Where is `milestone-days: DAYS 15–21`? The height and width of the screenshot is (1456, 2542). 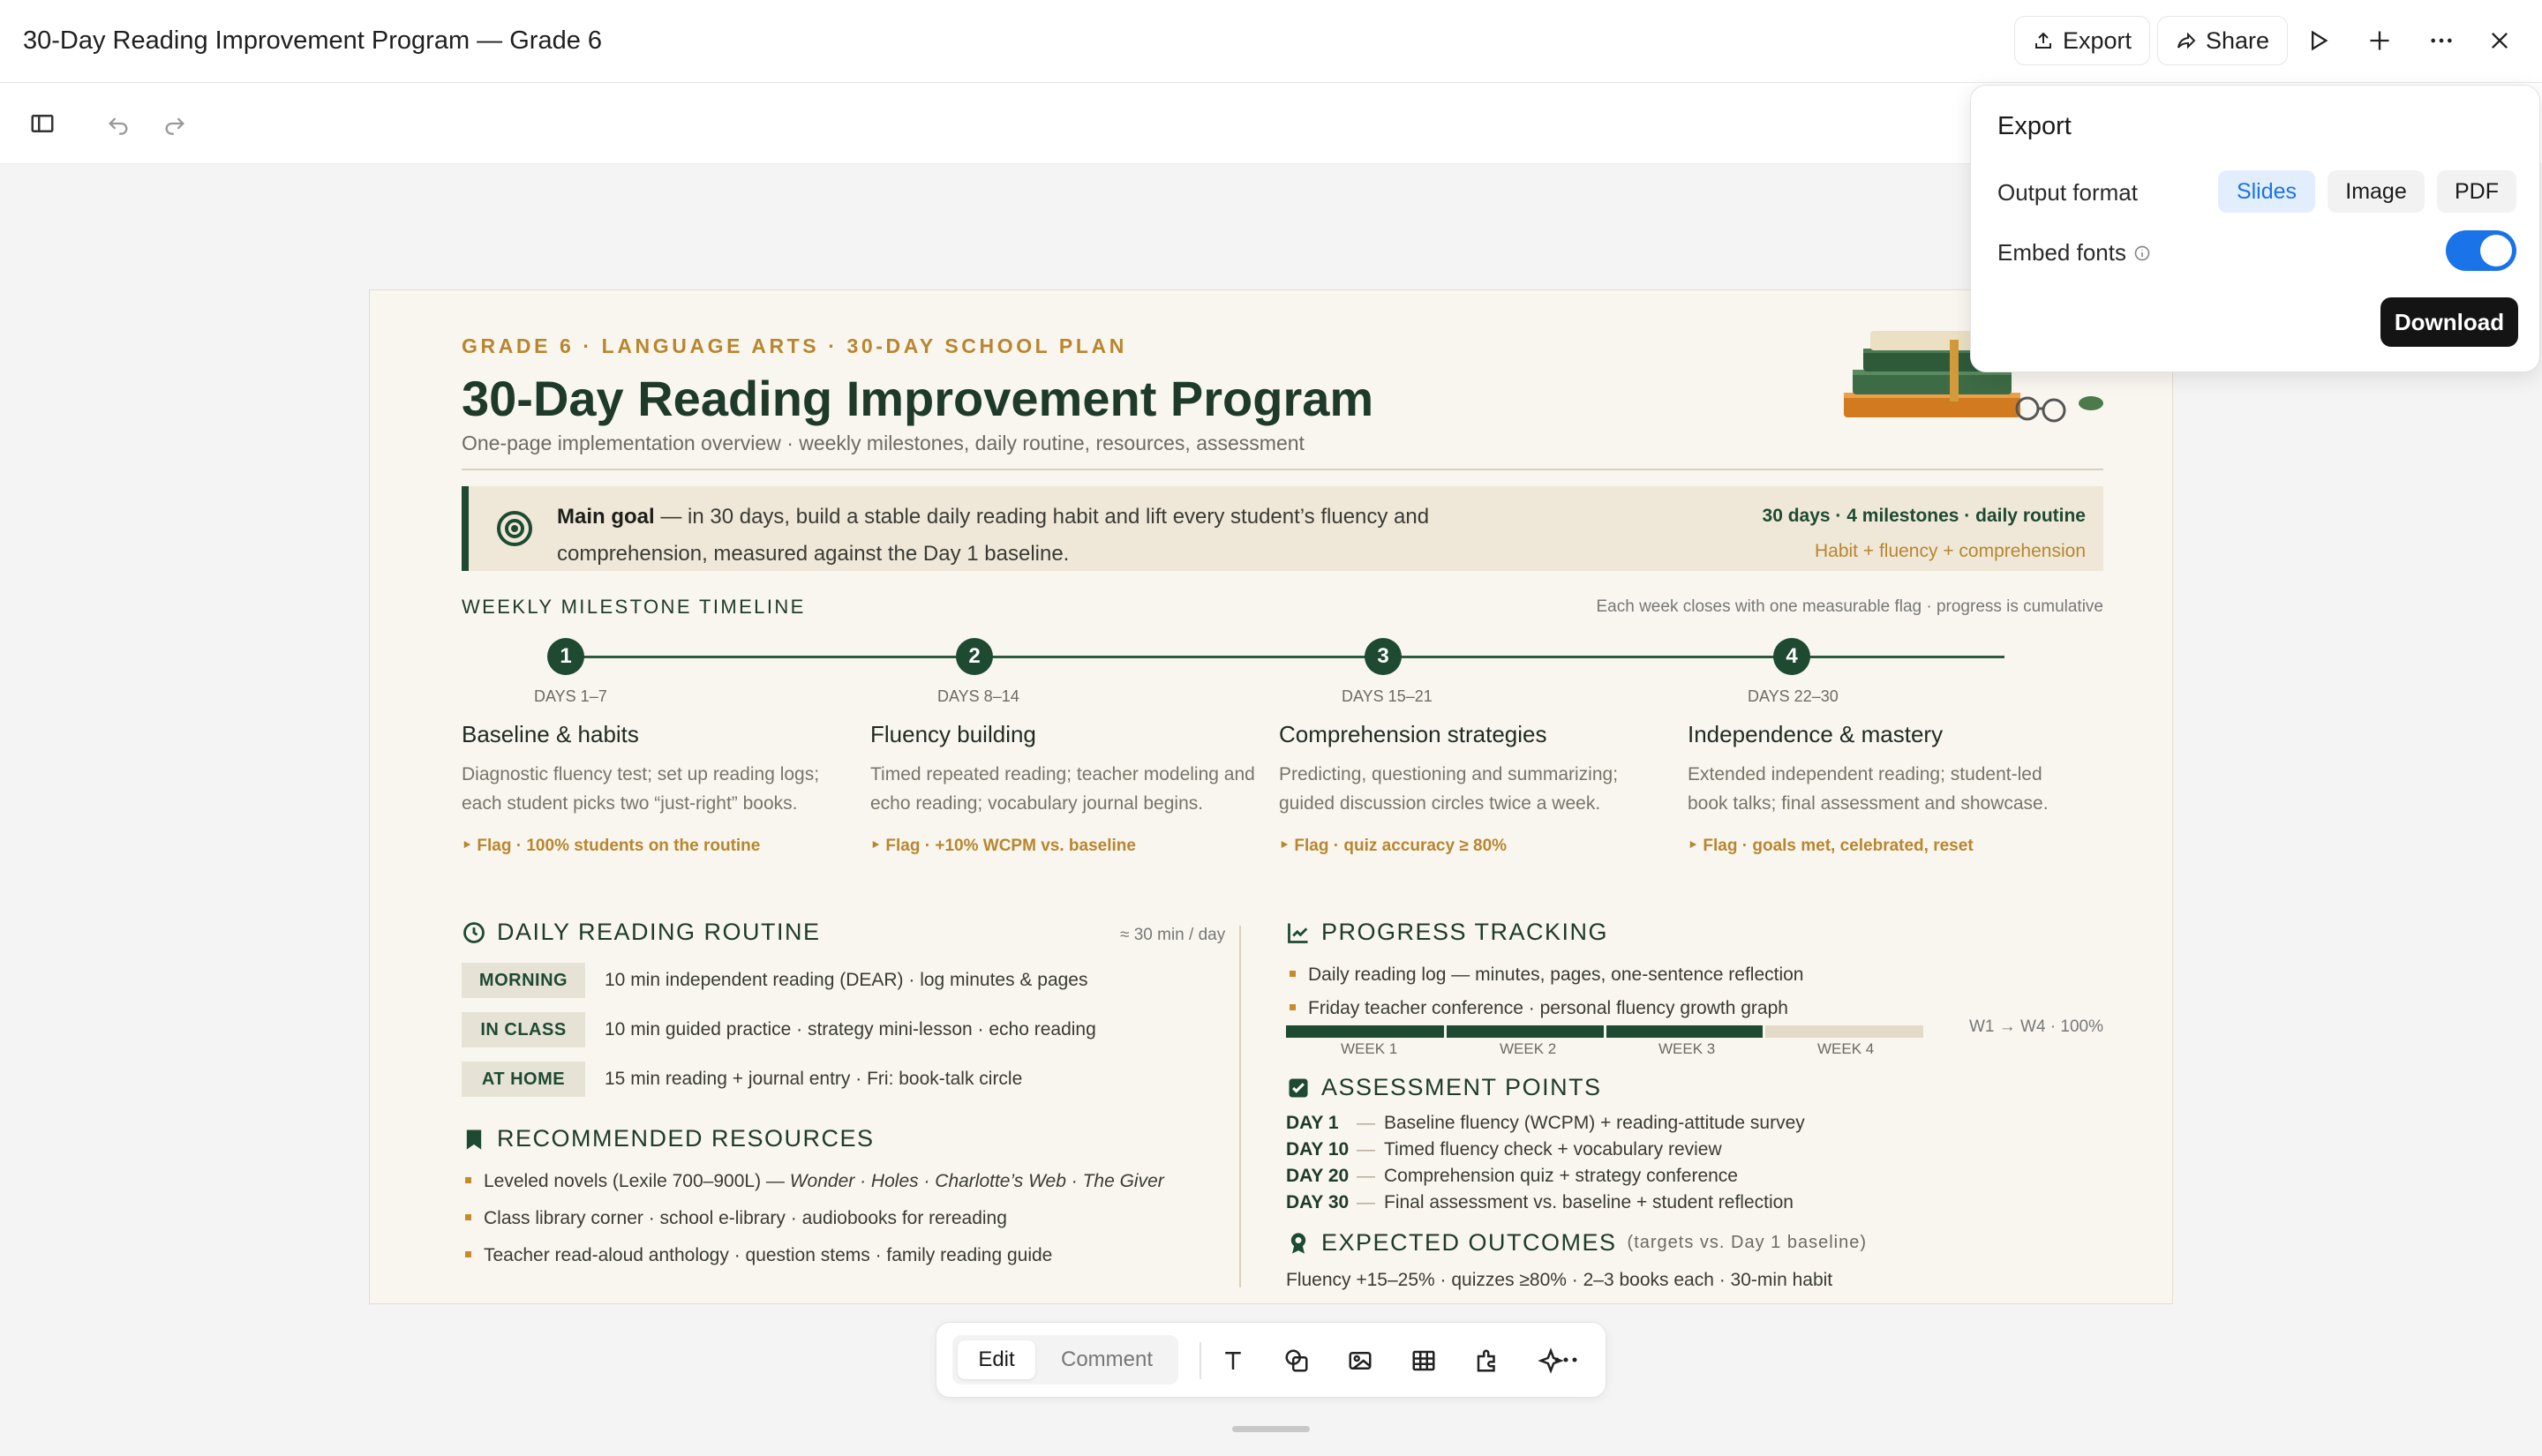 milestone-days: DAYS 15–21 is located at coordinates (1387, 696).